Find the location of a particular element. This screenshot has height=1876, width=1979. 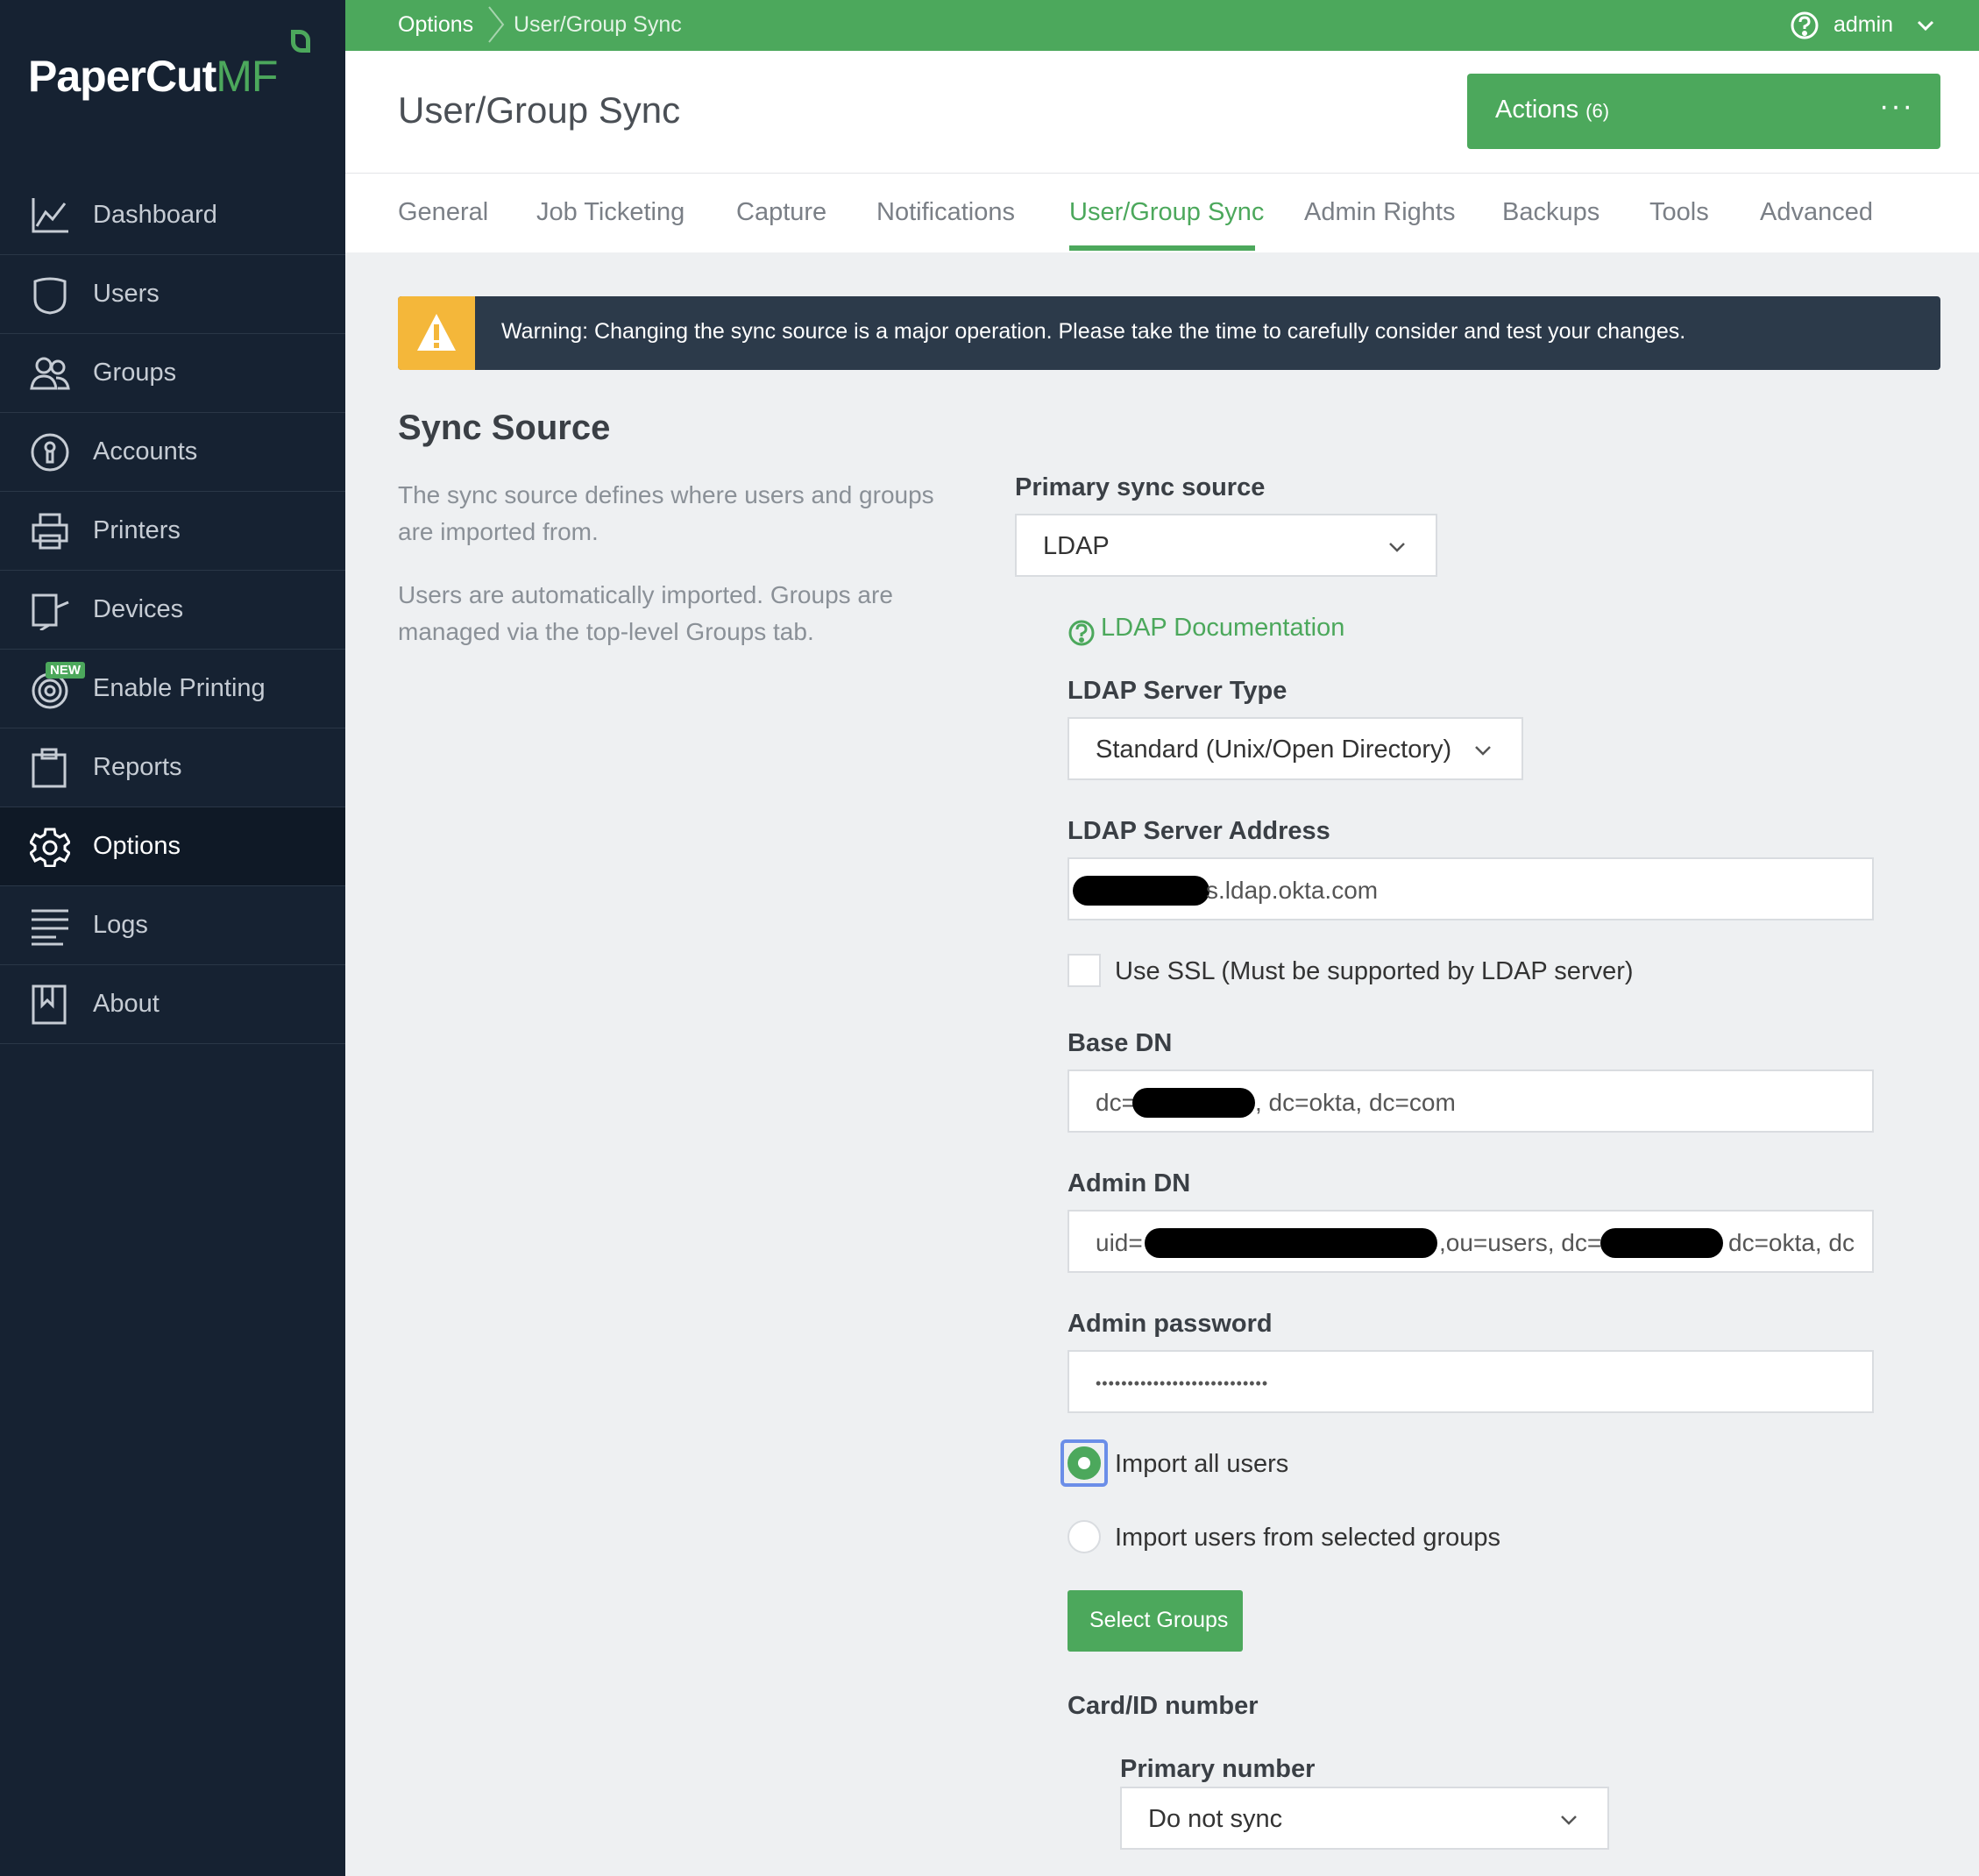

admin-password-input: ••••••••••••••••••••••••••• is located at coordinates (1471, 1381).